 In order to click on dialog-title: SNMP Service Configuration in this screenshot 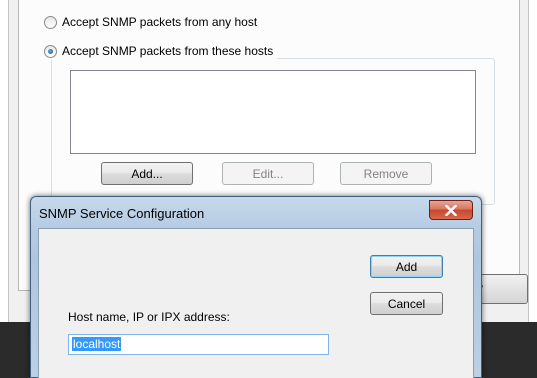, I will do `click(122, 213)`.